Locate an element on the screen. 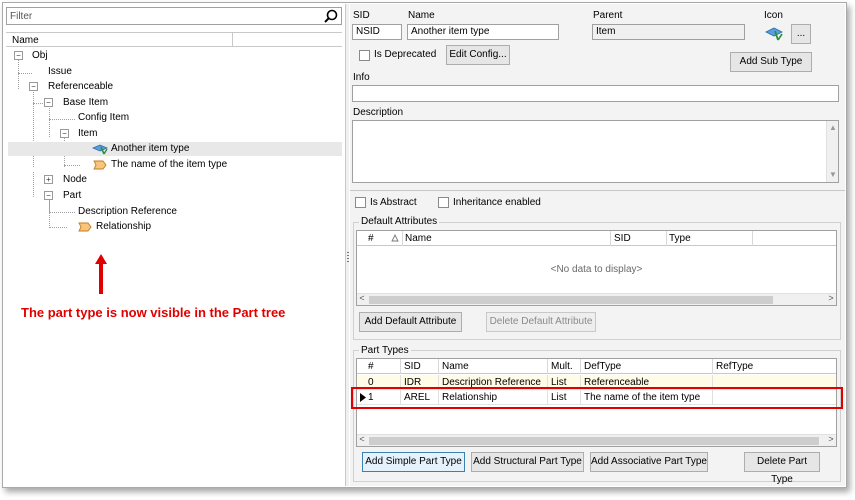 The height and width of the screenshot is (500, 855). default-attributes-hscroll: < > is located at coordinates (596, 299).